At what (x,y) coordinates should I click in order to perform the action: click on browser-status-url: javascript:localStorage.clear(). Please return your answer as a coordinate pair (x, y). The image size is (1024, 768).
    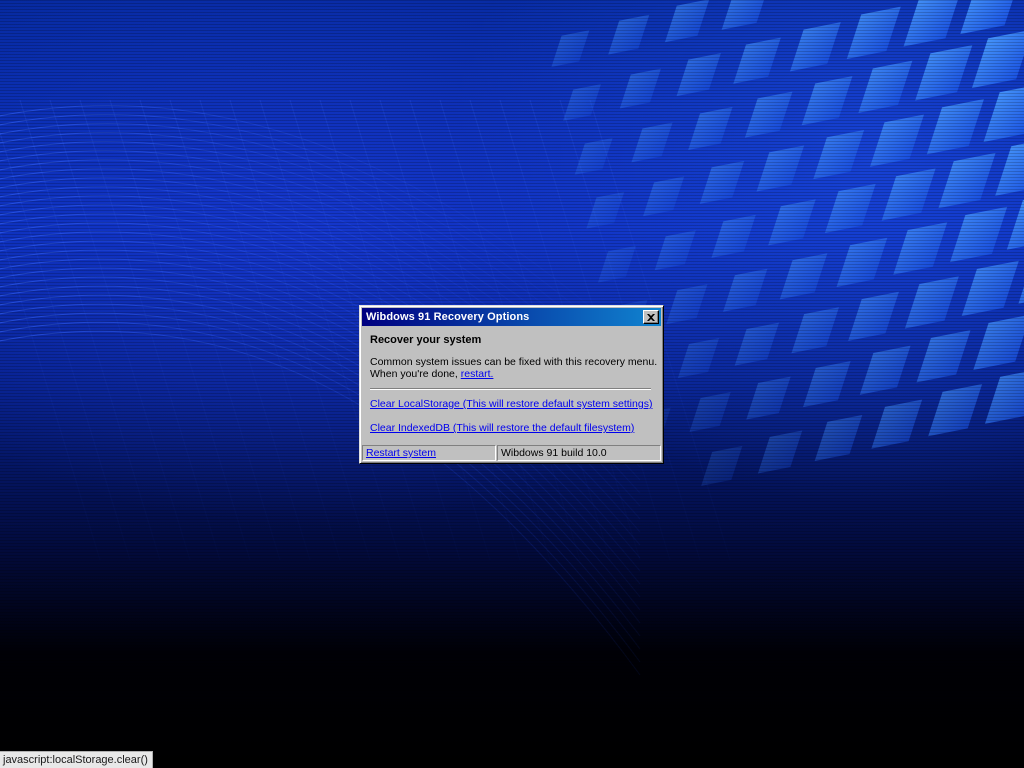
    Looking at the image, I should click on (75, 760).